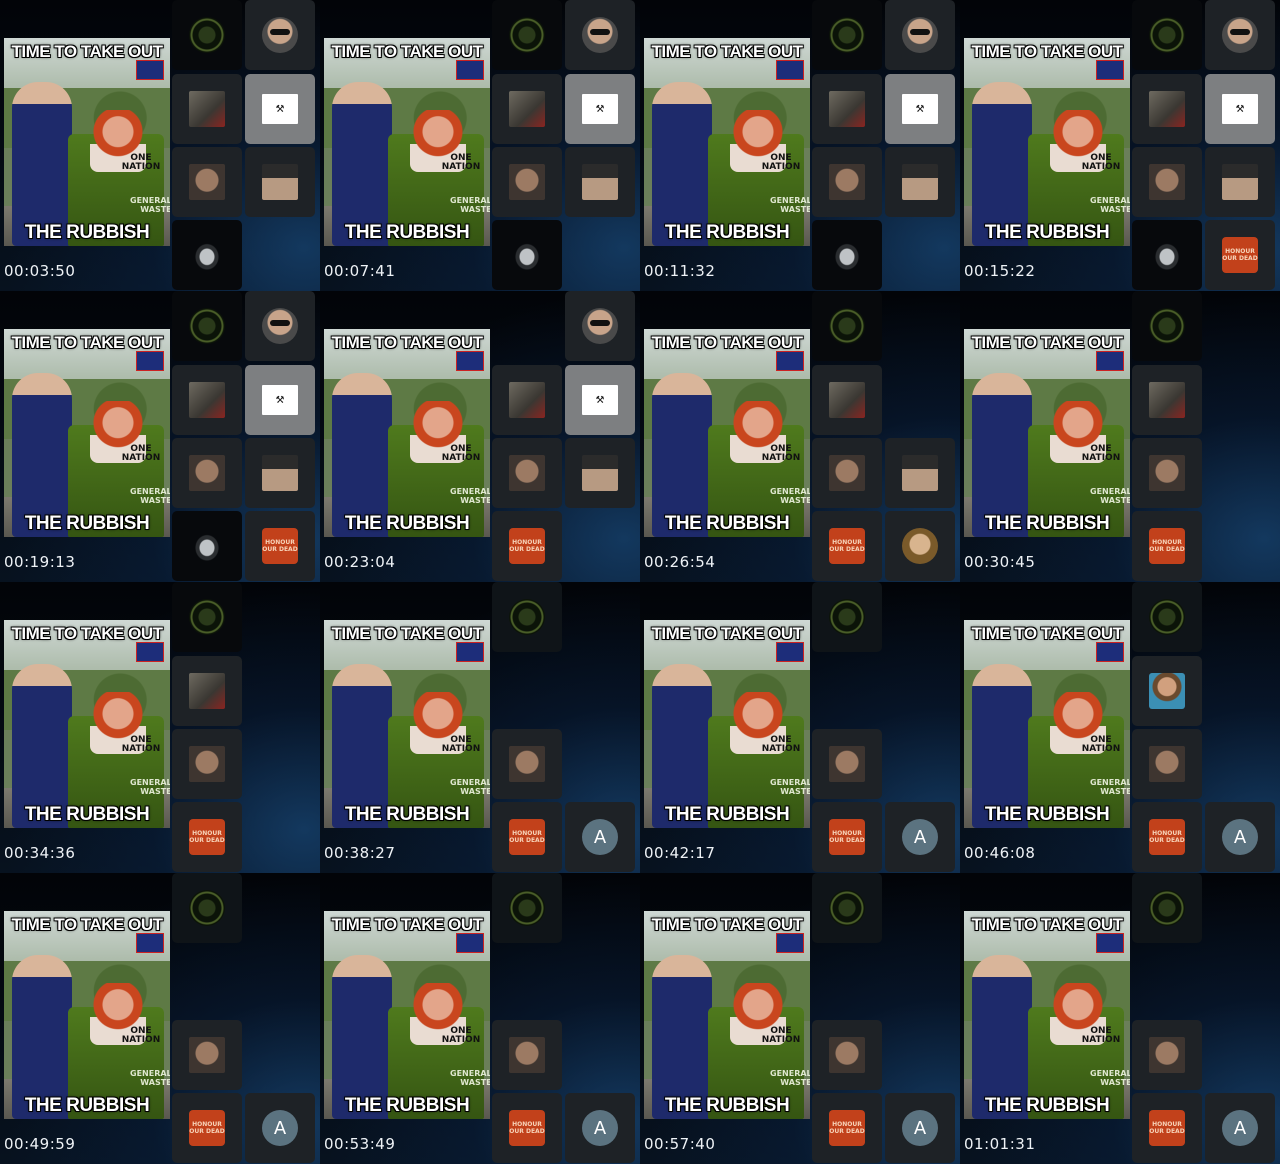 Image resolution: width=1280 pixels, height=1164 pixels. I want to click on honour-icon: HONOUR OUR DEAD, so click(527, 1128).